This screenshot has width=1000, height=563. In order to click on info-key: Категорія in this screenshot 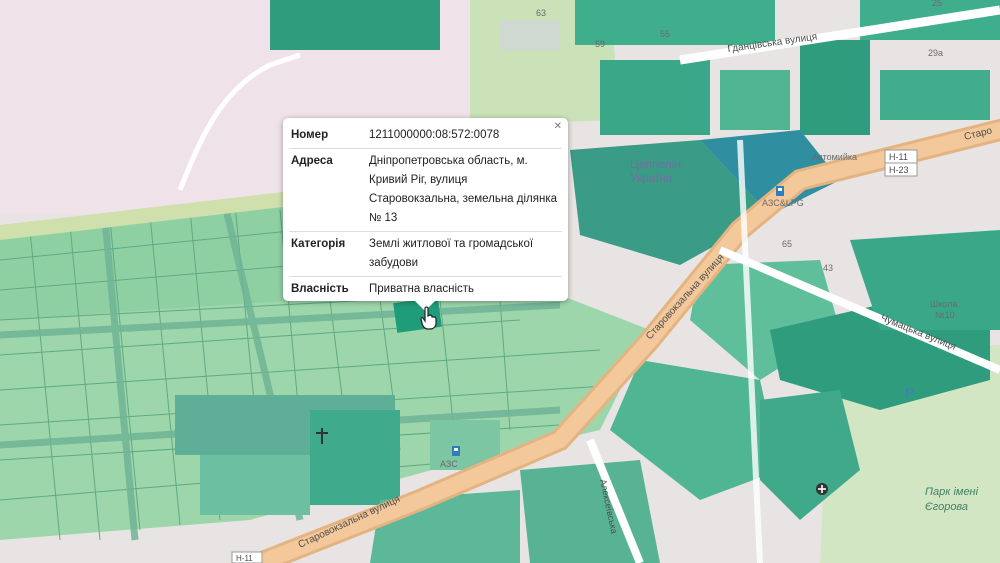, I will do `click(328, 254)`.